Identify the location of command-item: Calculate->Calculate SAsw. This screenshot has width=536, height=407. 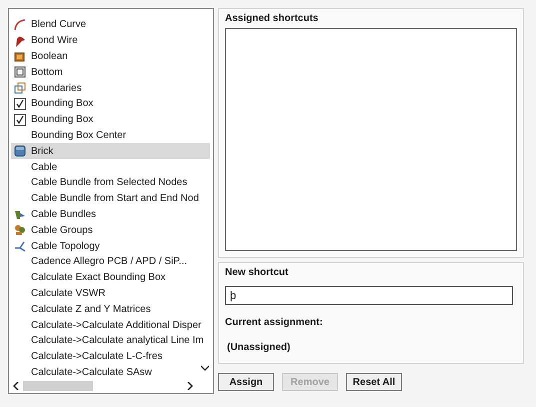
(110, 371).